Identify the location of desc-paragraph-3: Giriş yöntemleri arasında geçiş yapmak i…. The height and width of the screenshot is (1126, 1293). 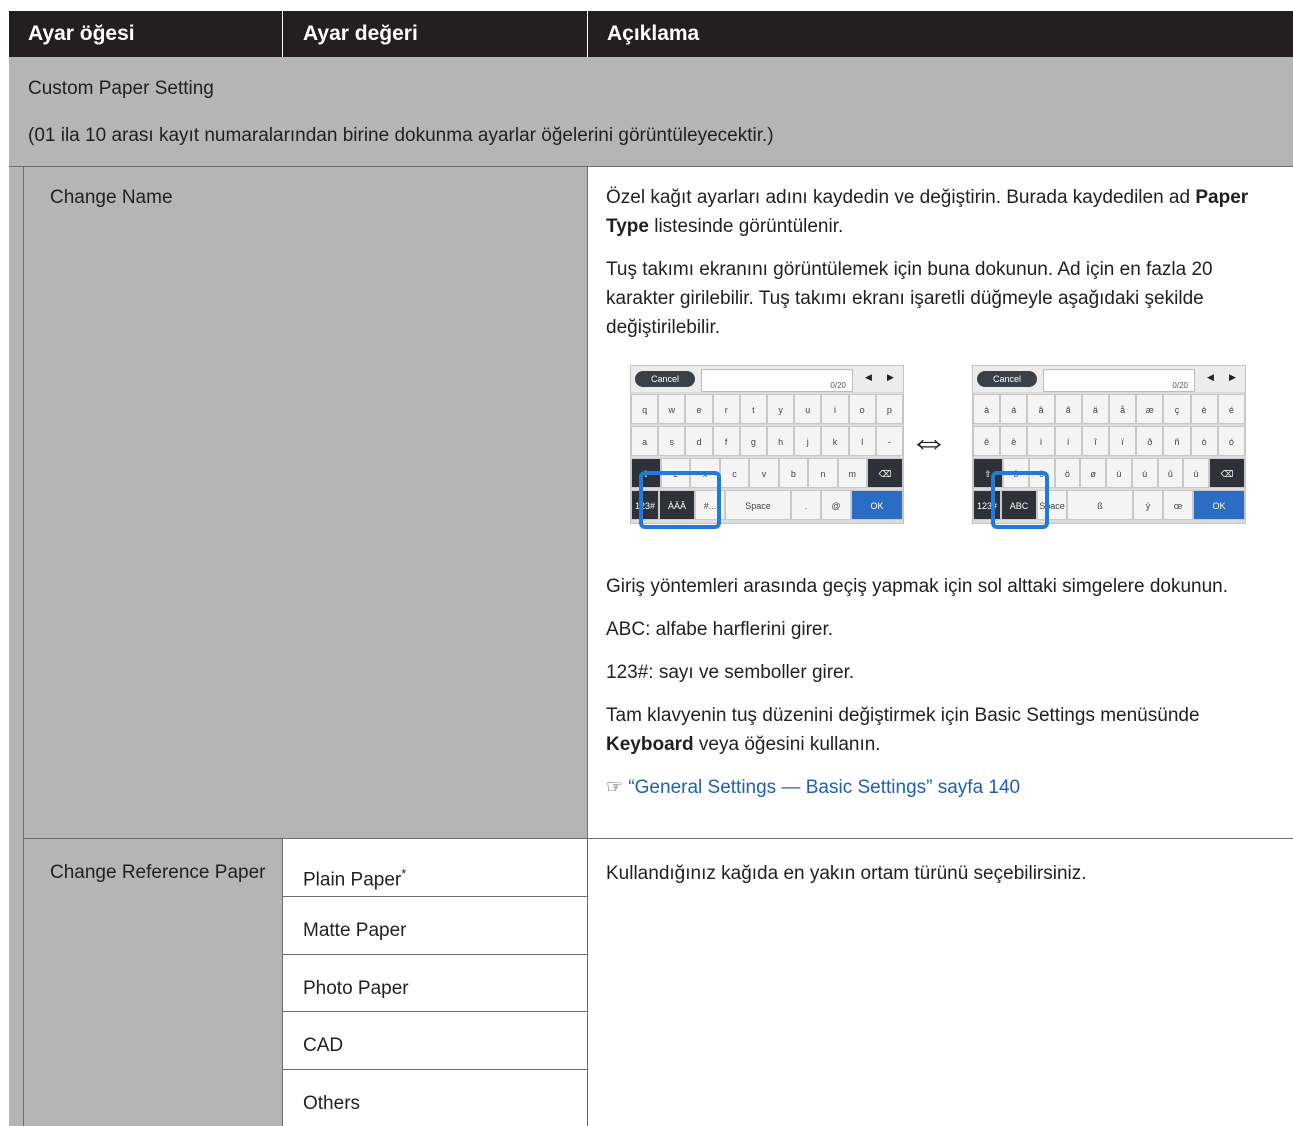
(917, 586).